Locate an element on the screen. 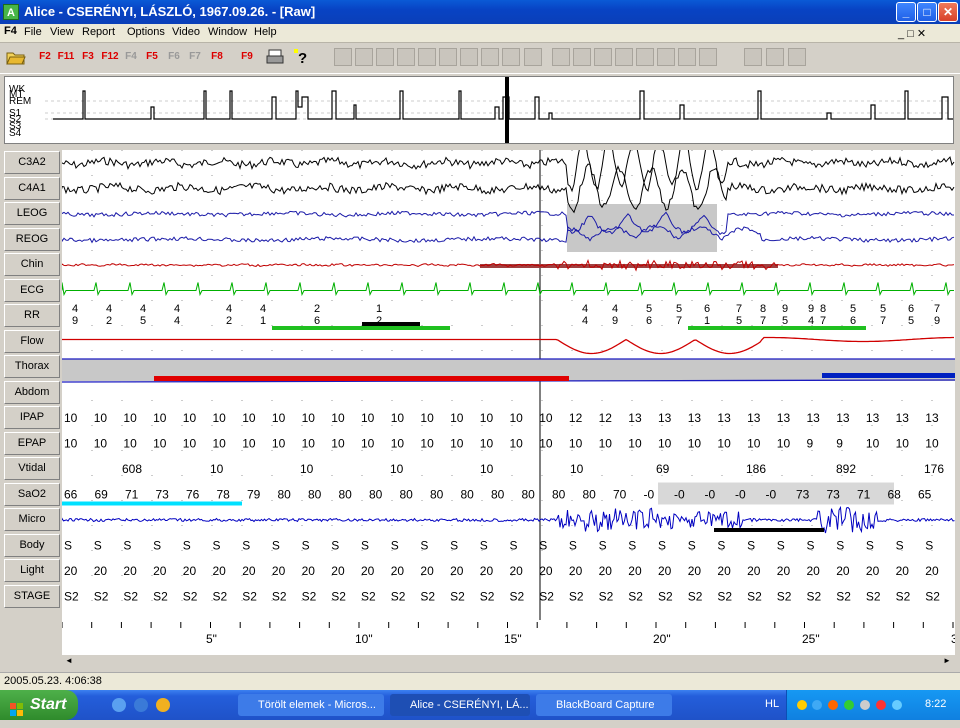  open-folder-icon is located at coordinates (16, 57).